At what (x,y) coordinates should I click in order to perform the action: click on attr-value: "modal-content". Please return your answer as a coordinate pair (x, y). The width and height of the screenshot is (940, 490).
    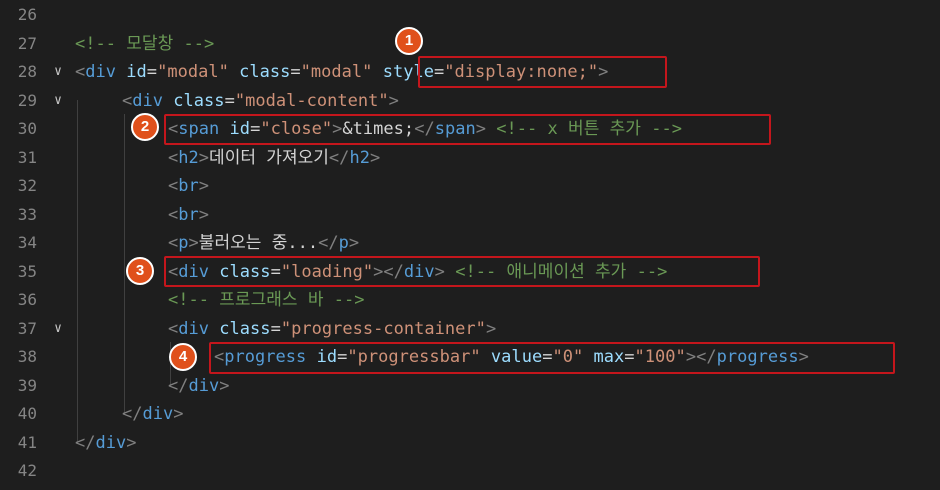
    Looking at the image, I should click on (311, 100).